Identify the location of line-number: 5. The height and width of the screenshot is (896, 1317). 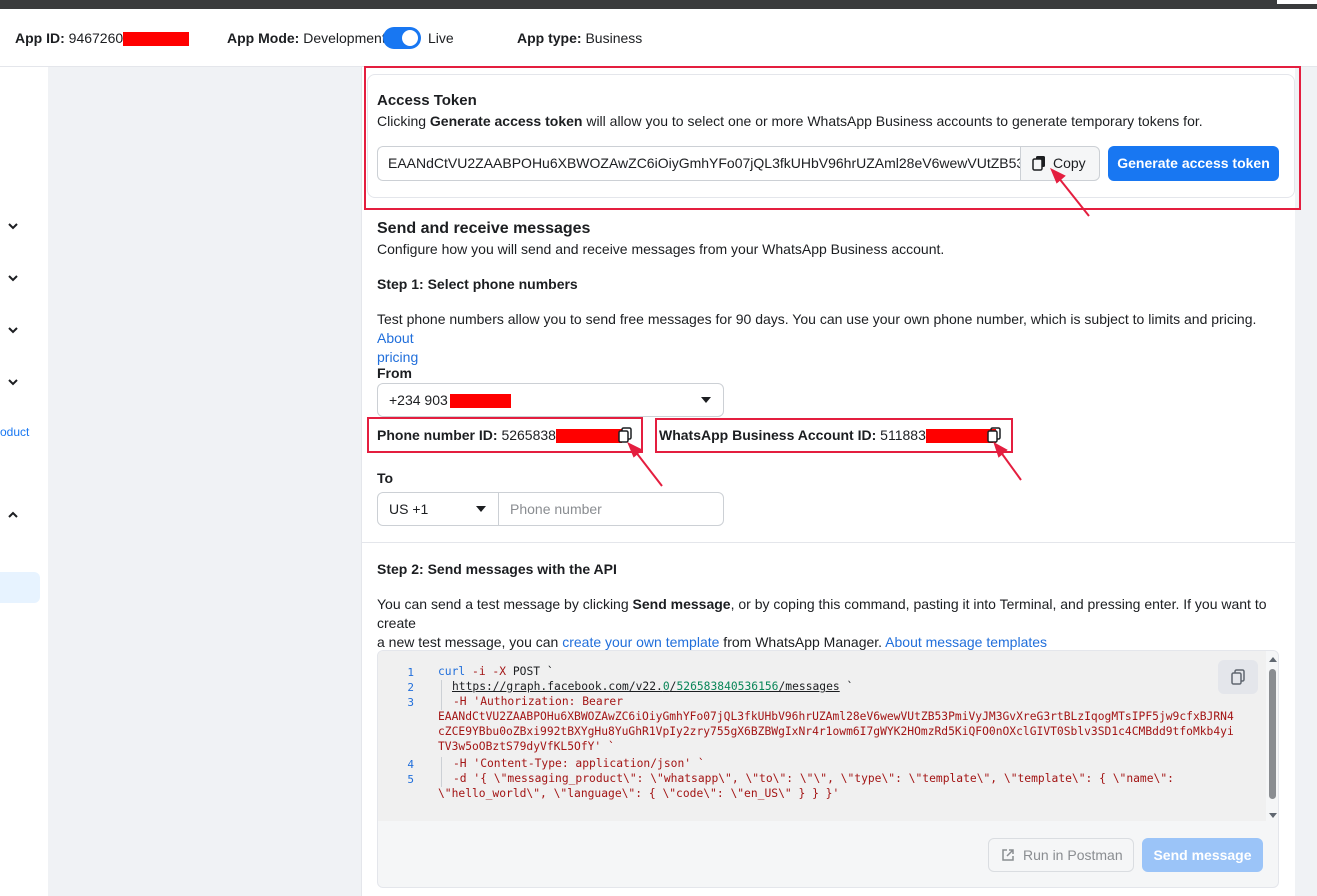
(410, 779).